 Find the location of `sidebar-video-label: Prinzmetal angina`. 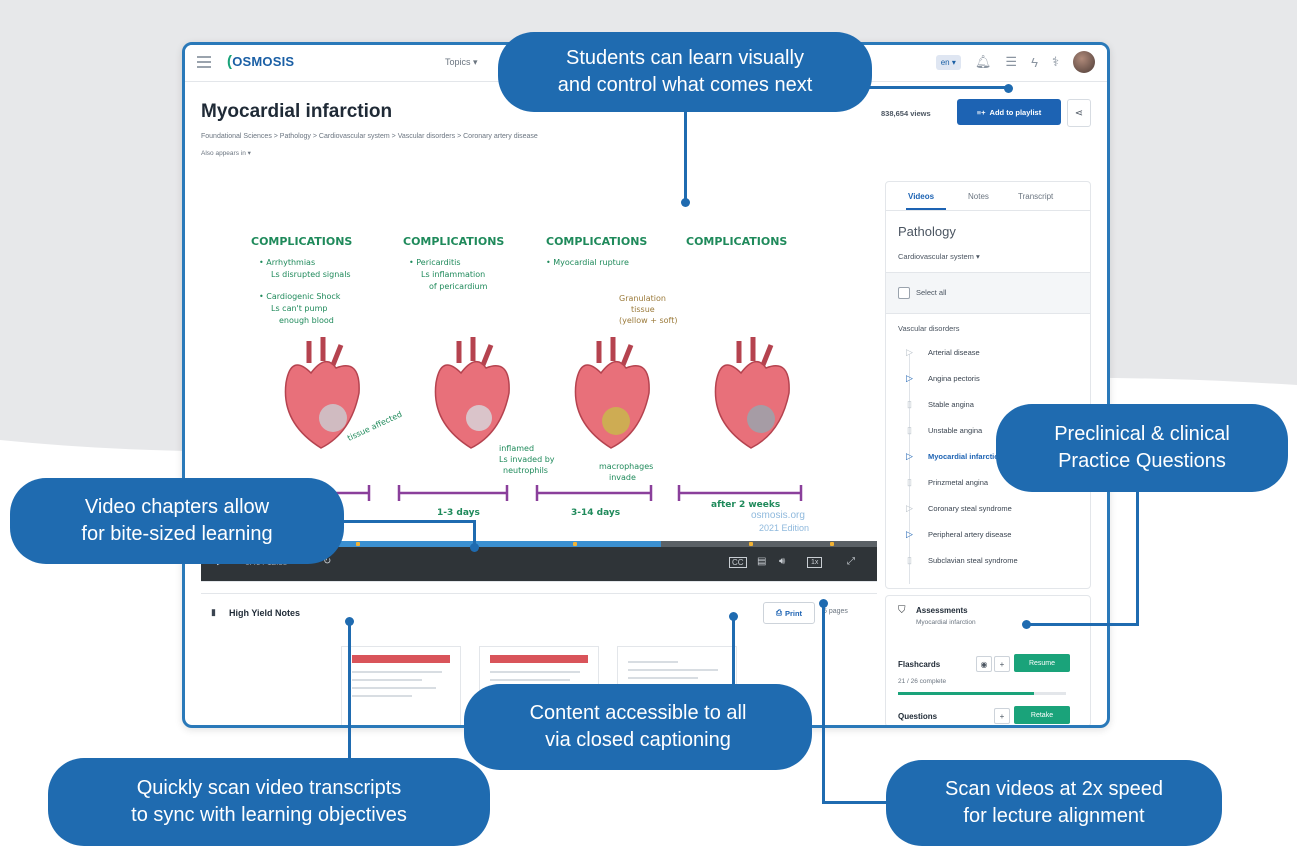

sidebar-video-label: Prinzmetal angina is located at coordinates (958, 482).